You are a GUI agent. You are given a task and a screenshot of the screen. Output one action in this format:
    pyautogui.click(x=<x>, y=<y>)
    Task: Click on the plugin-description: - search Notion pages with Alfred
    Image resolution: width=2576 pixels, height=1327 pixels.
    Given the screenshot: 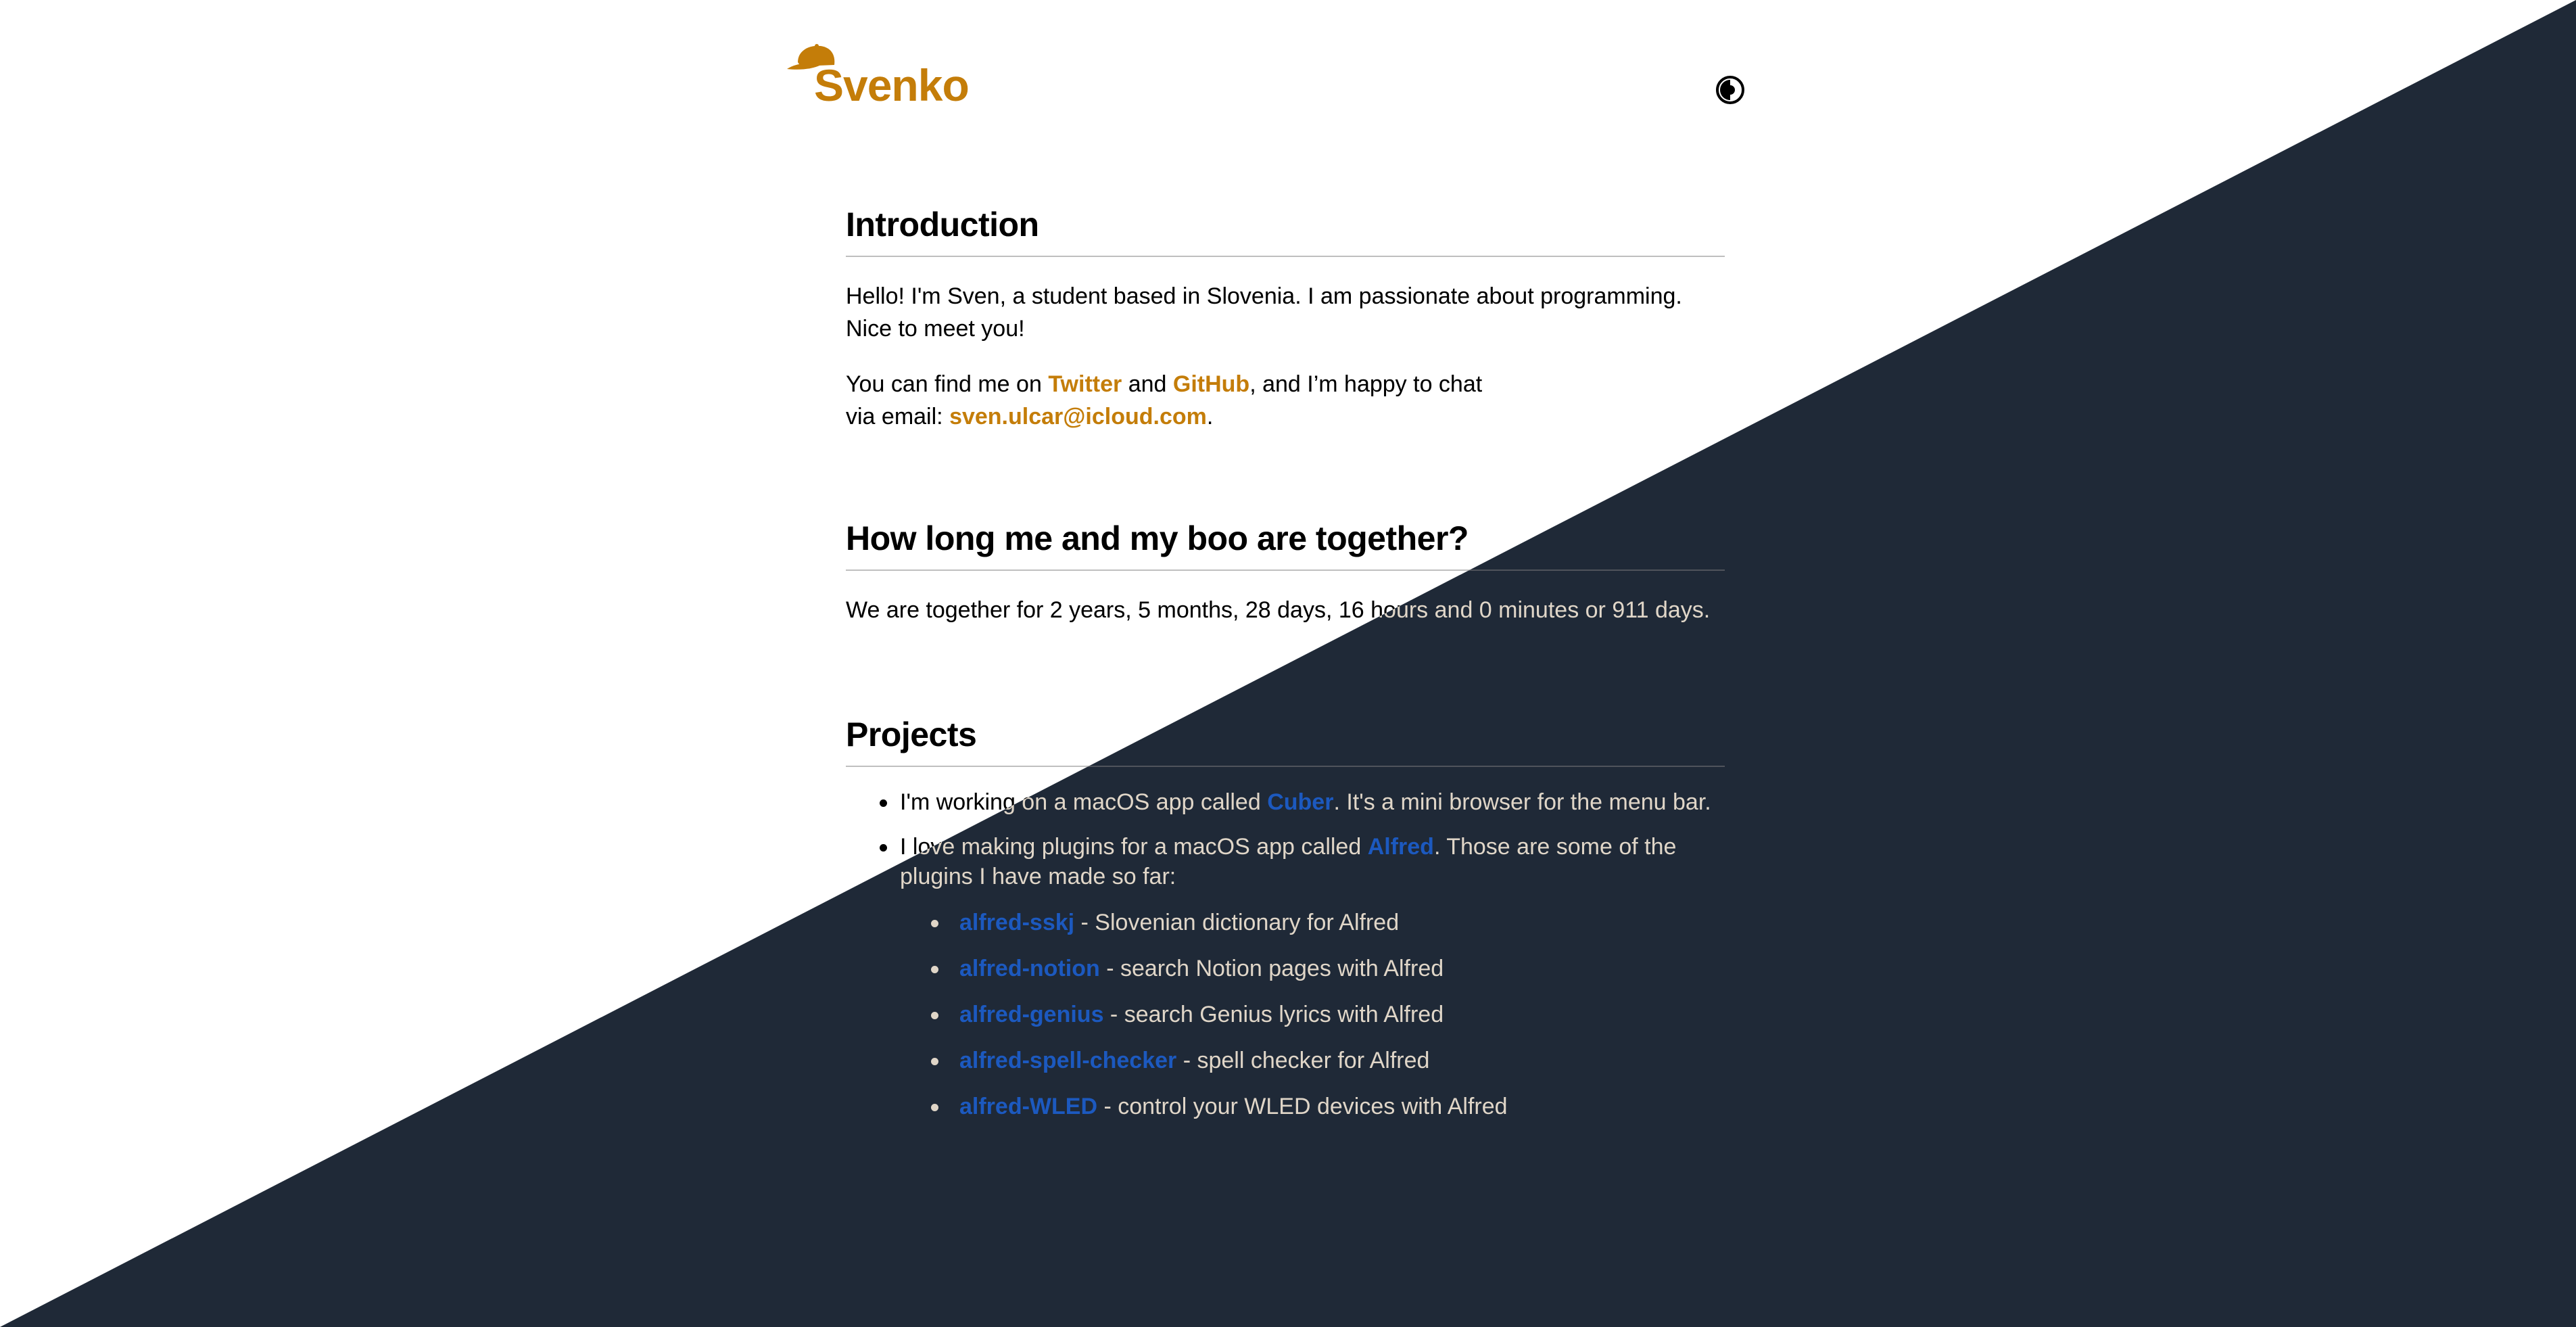 What is the action you would take?
    pyautogui.click(x=1271, y=968)
    